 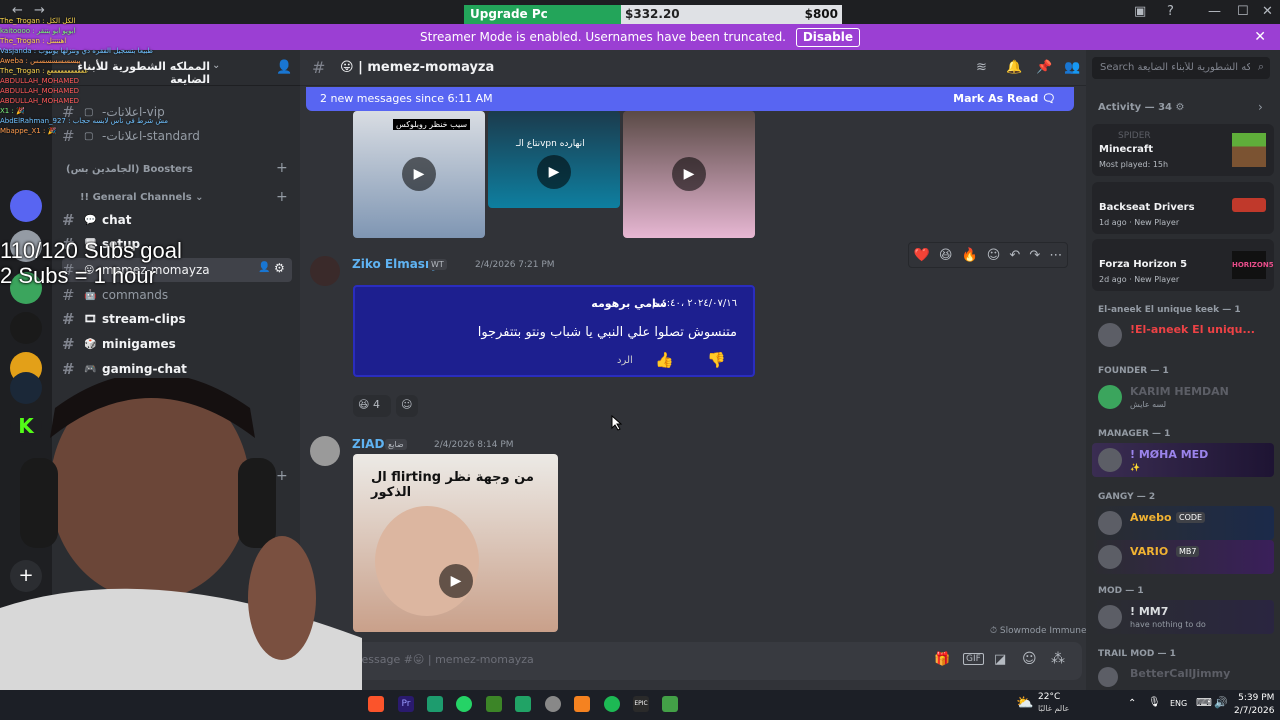 I want to click on member-list-icon: 👥, so click(x=1072, y=67).